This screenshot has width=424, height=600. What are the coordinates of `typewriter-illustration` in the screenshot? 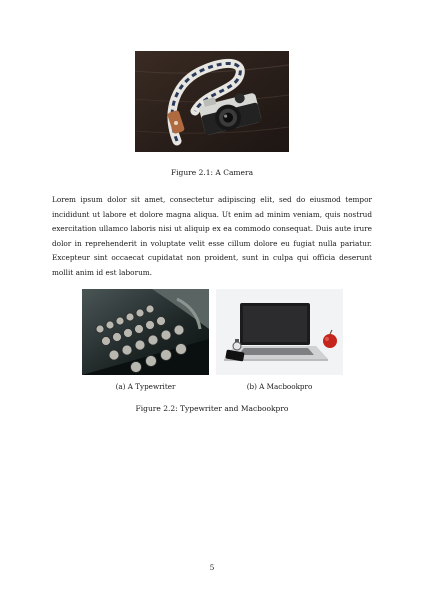 It's located at (145, 332).